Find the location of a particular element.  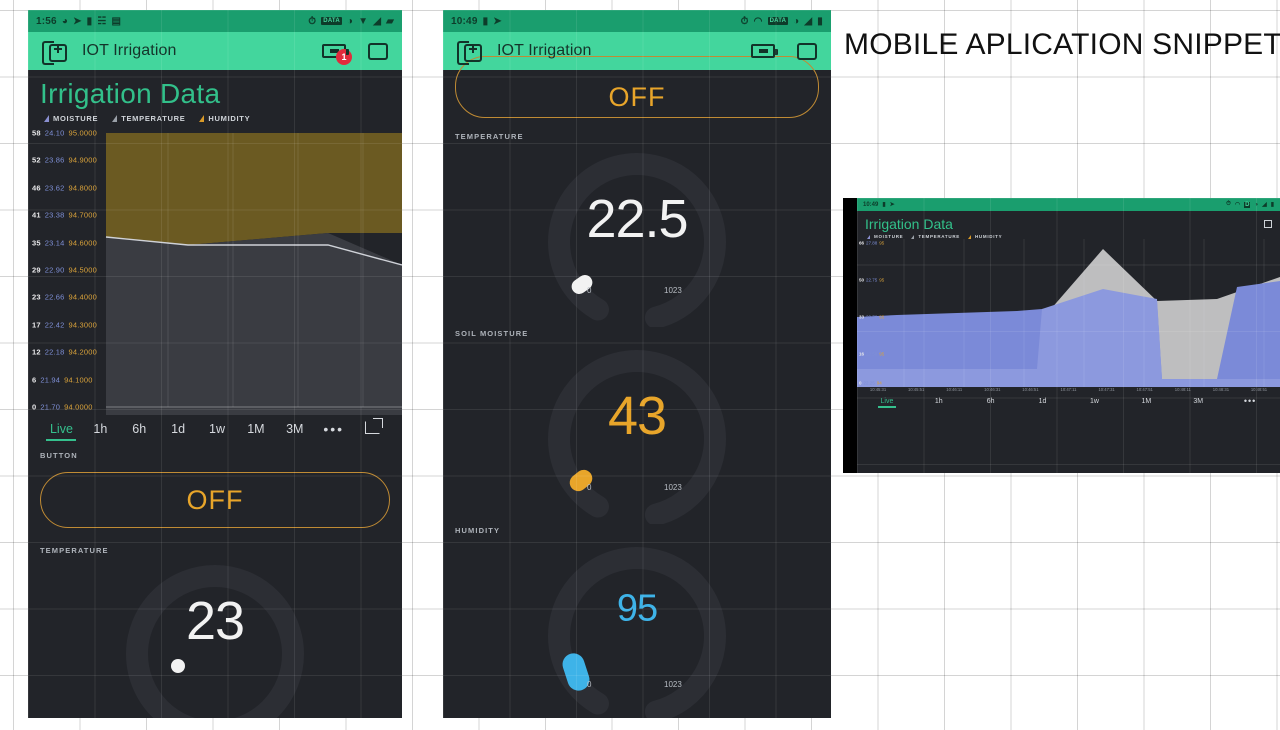

y-value-humidity: 94.8000 is located at coordinates (83, 188).